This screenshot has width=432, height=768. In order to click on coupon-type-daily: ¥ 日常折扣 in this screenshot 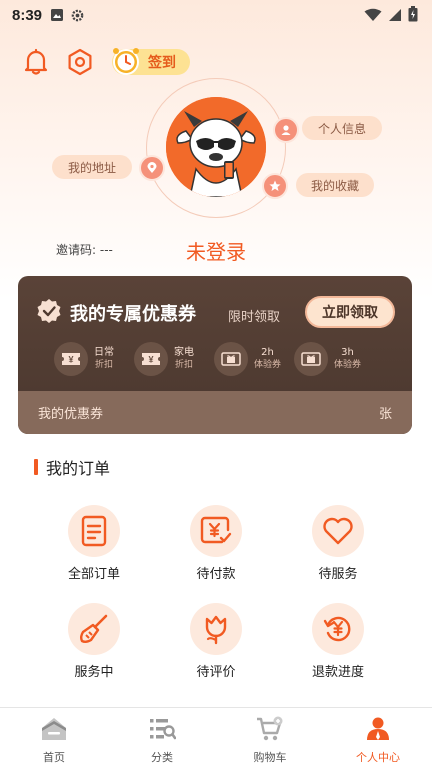, I will do `click(94, 359)`.